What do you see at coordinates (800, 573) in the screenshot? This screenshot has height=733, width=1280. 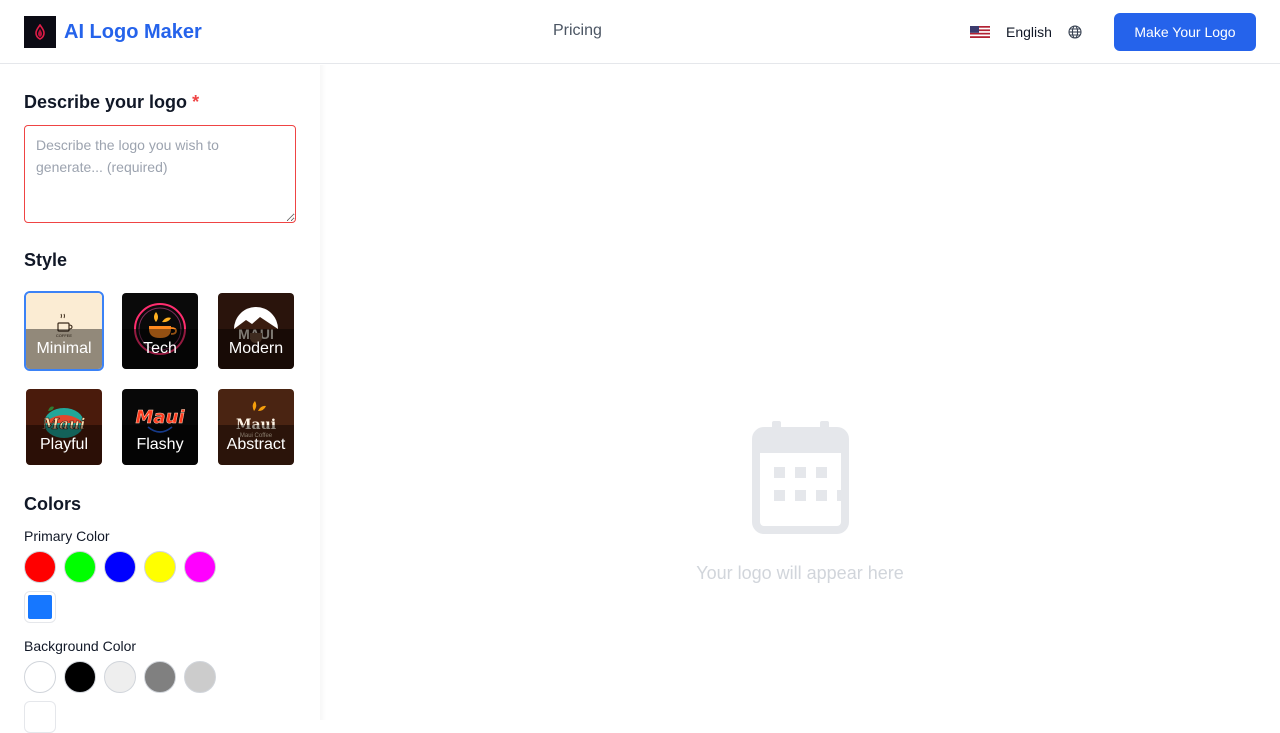 I see `logo-placeholder-text: Your logo will appear here` at bounding box center [800, 573].